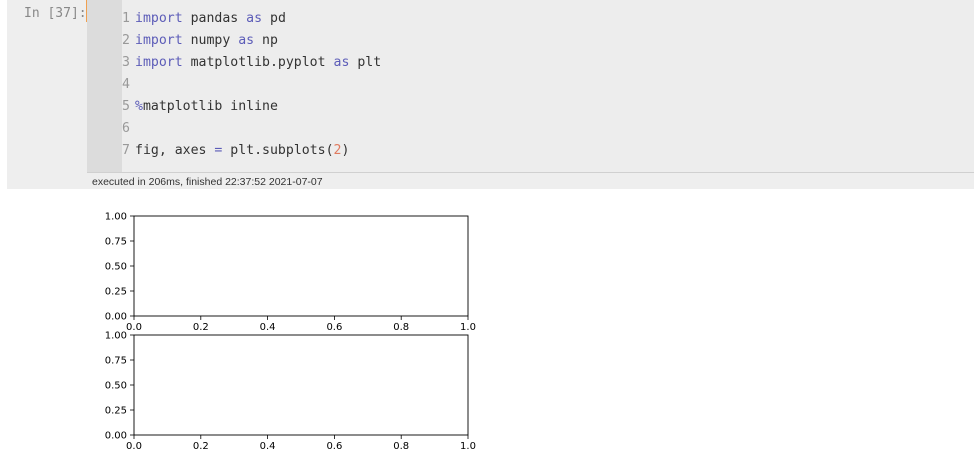 The height and width of the screenshot is (475, 974). I want to click on subplot-axes-2: 0.0 0.2 0.4 0.6 0.8 1.0 0.00 0.25 0.50 0.75 1.00, so click(290, 392).